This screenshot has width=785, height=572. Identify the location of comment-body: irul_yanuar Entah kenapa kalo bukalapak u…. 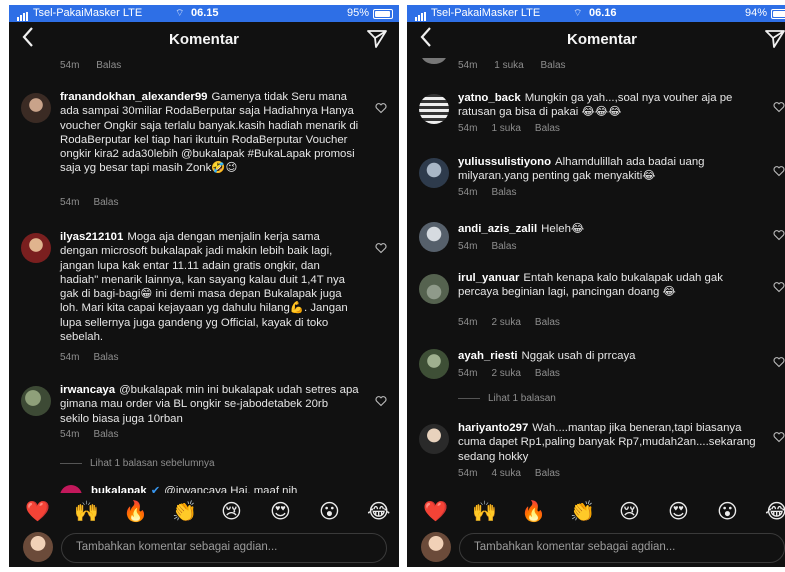
(607, 285).